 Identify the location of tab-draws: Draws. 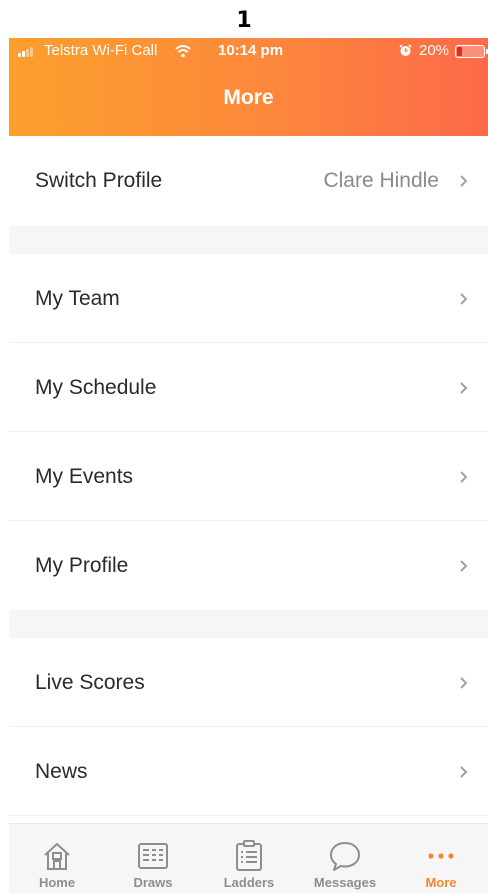
(153, 858).